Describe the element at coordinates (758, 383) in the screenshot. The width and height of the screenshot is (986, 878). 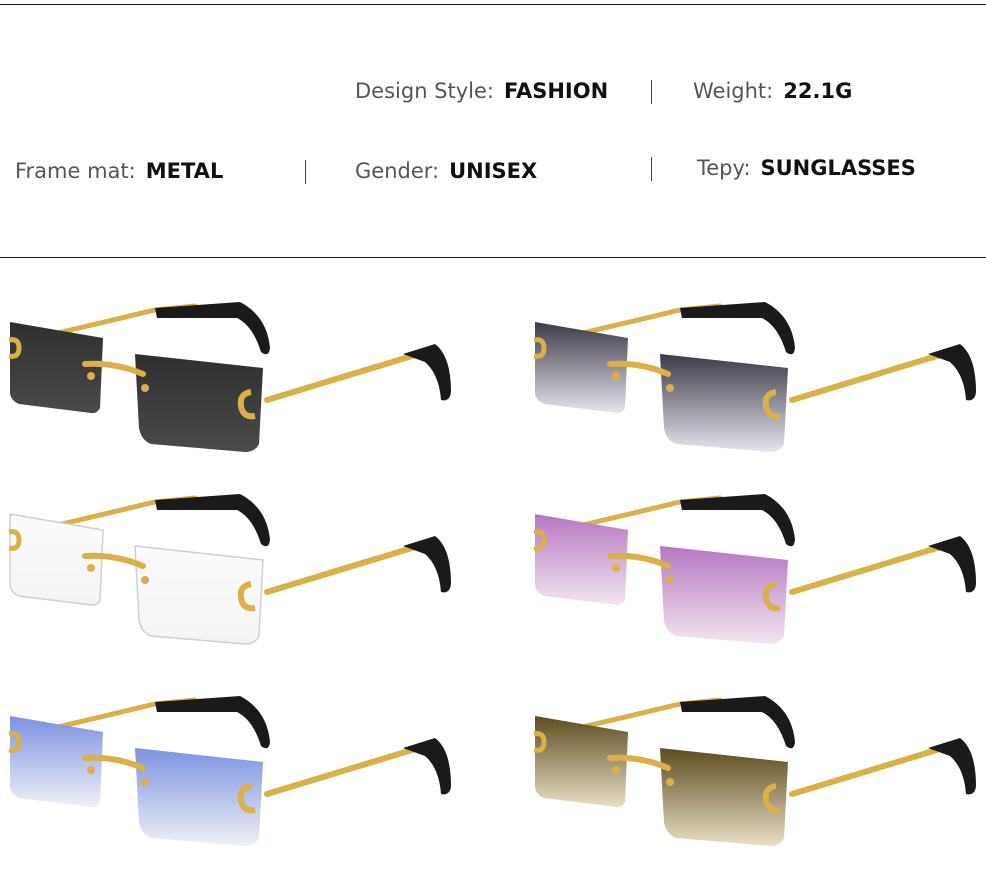
I see `sunglasses-grey-gradient` at that location.